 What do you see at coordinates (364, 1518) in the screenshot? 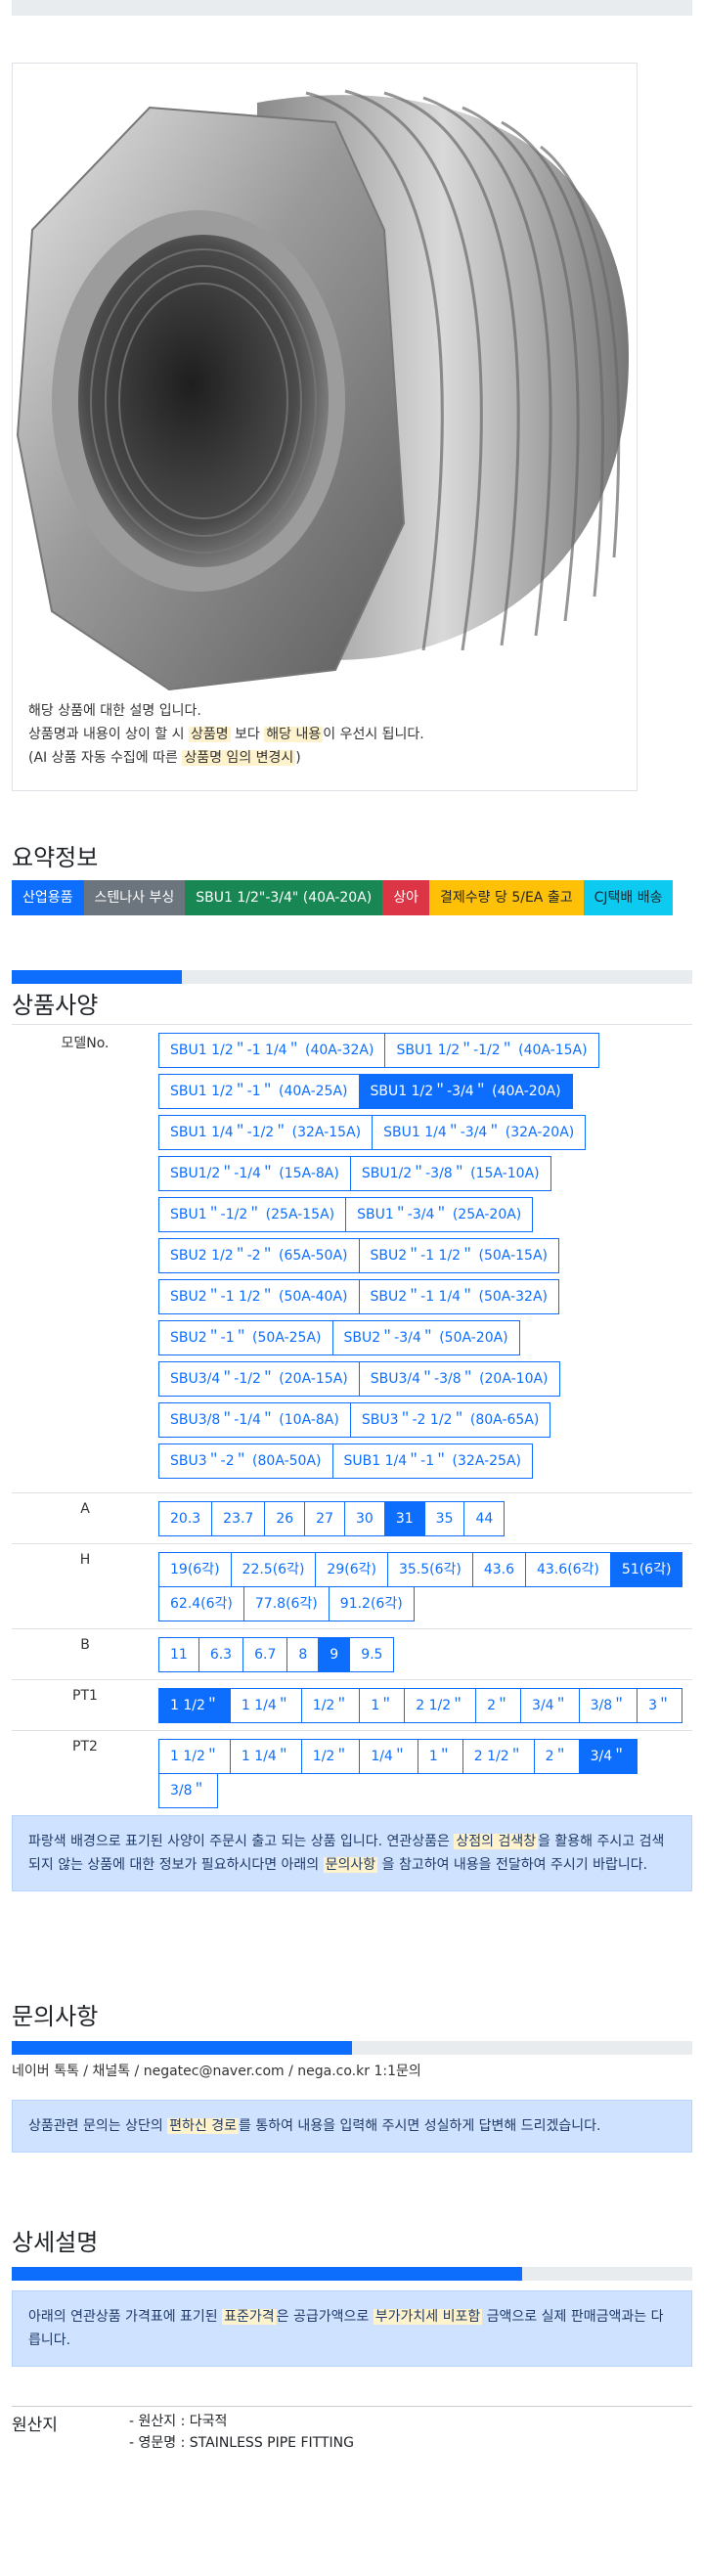
I see `a-option: 30` at bounding box center [364, 1518].